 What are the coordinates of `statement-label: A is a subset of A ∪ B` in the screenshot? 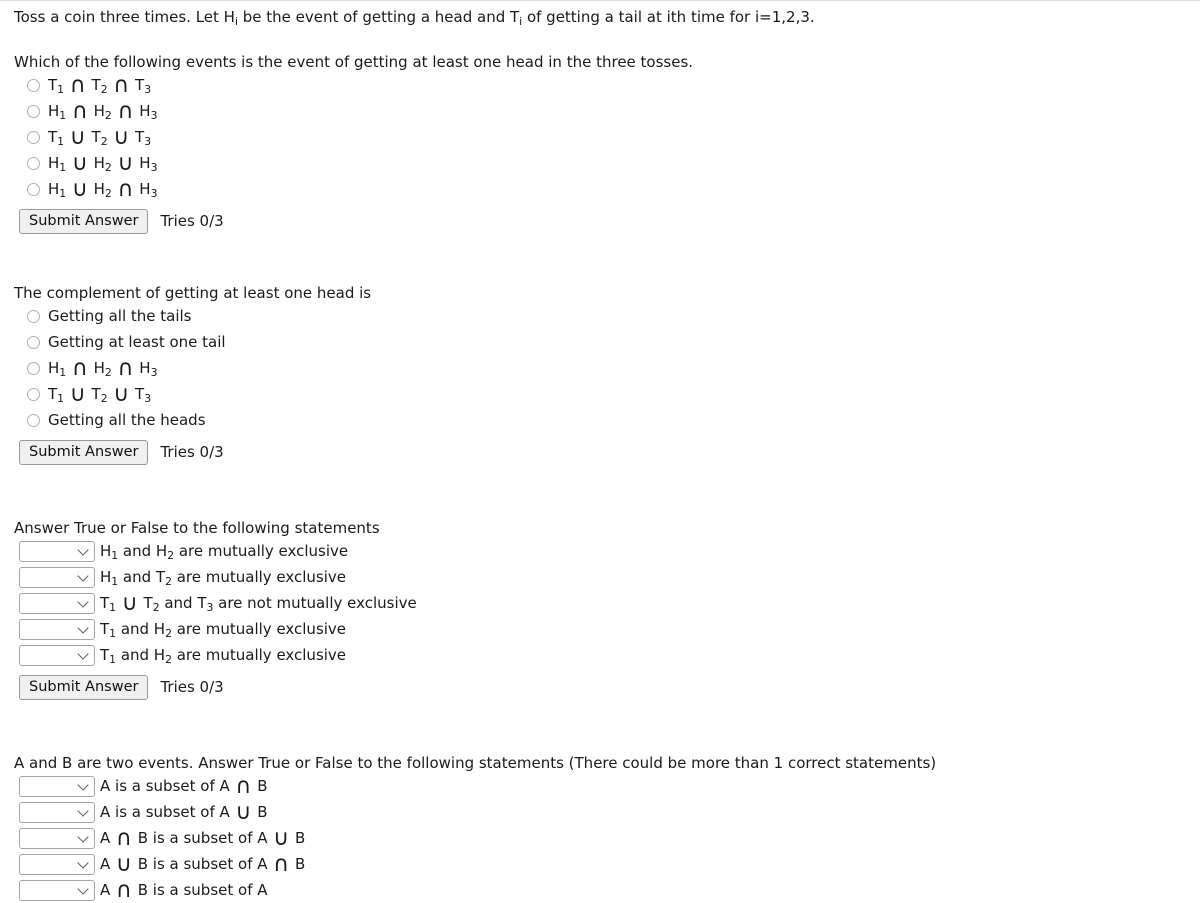 It's located at (184, 813).